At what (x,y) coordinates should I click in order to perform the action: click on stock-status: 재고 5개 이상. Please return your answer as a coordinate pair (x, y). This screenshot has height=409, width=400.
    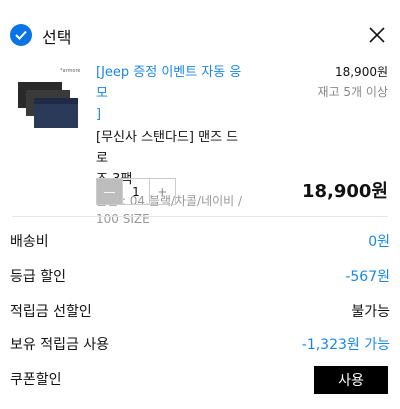
    Looking at the image, I should click on (352, 92).